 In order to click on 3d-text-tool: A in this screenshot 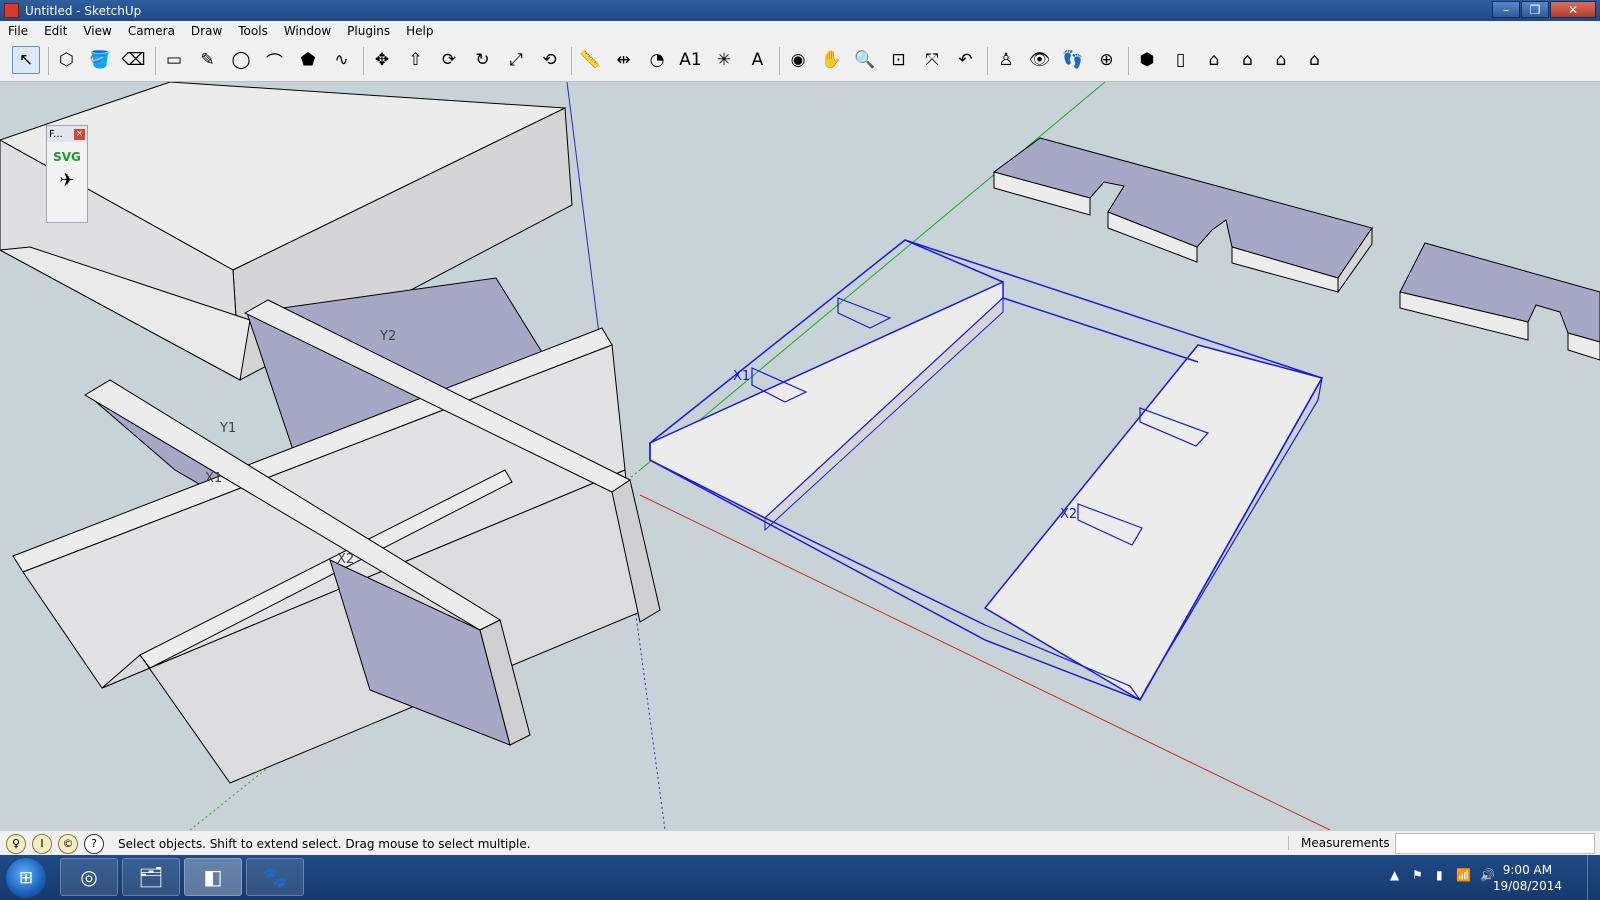, I will do `click(758, 60)`.